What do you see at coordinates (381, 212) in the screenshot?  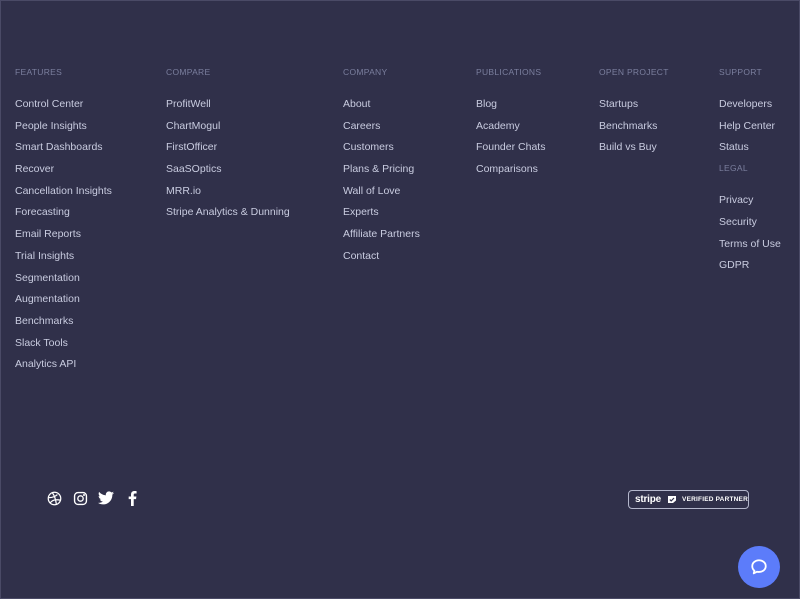 I see `footer-link: Experts` at bounding box center [381, 212].